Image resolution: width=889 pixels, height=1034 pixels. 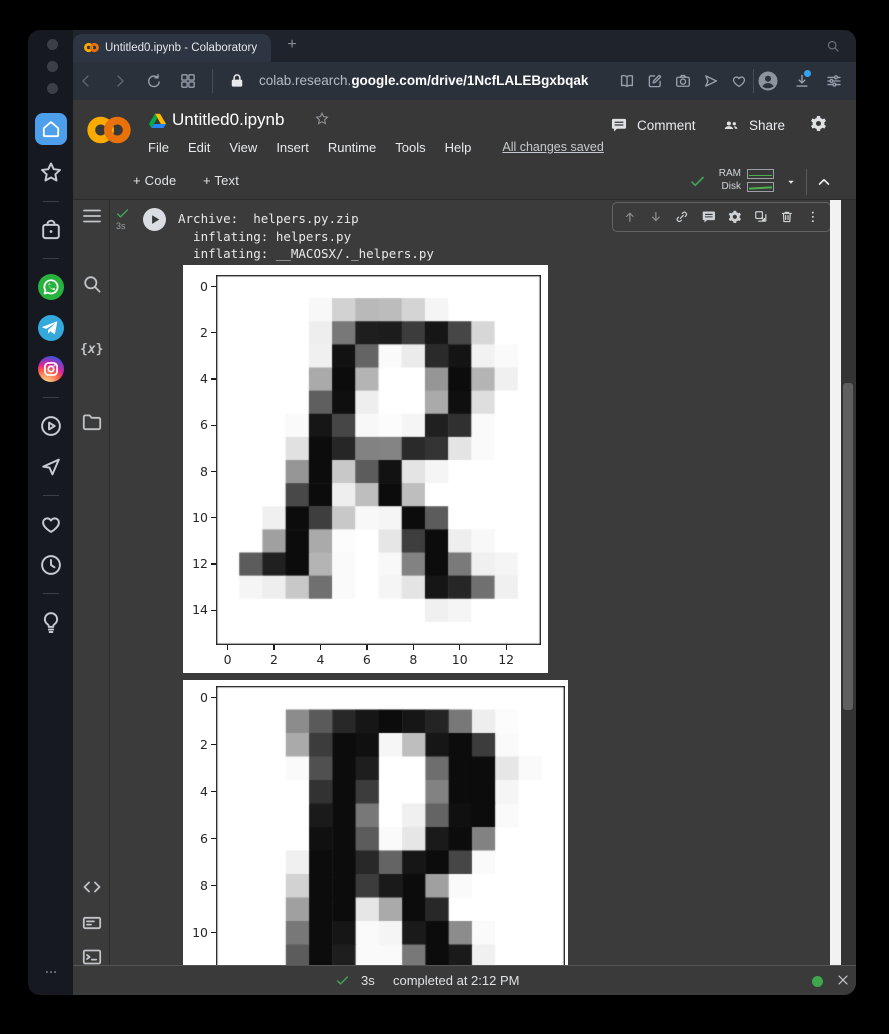 I want to click on menu-view: View, so click(x=243, y=147).